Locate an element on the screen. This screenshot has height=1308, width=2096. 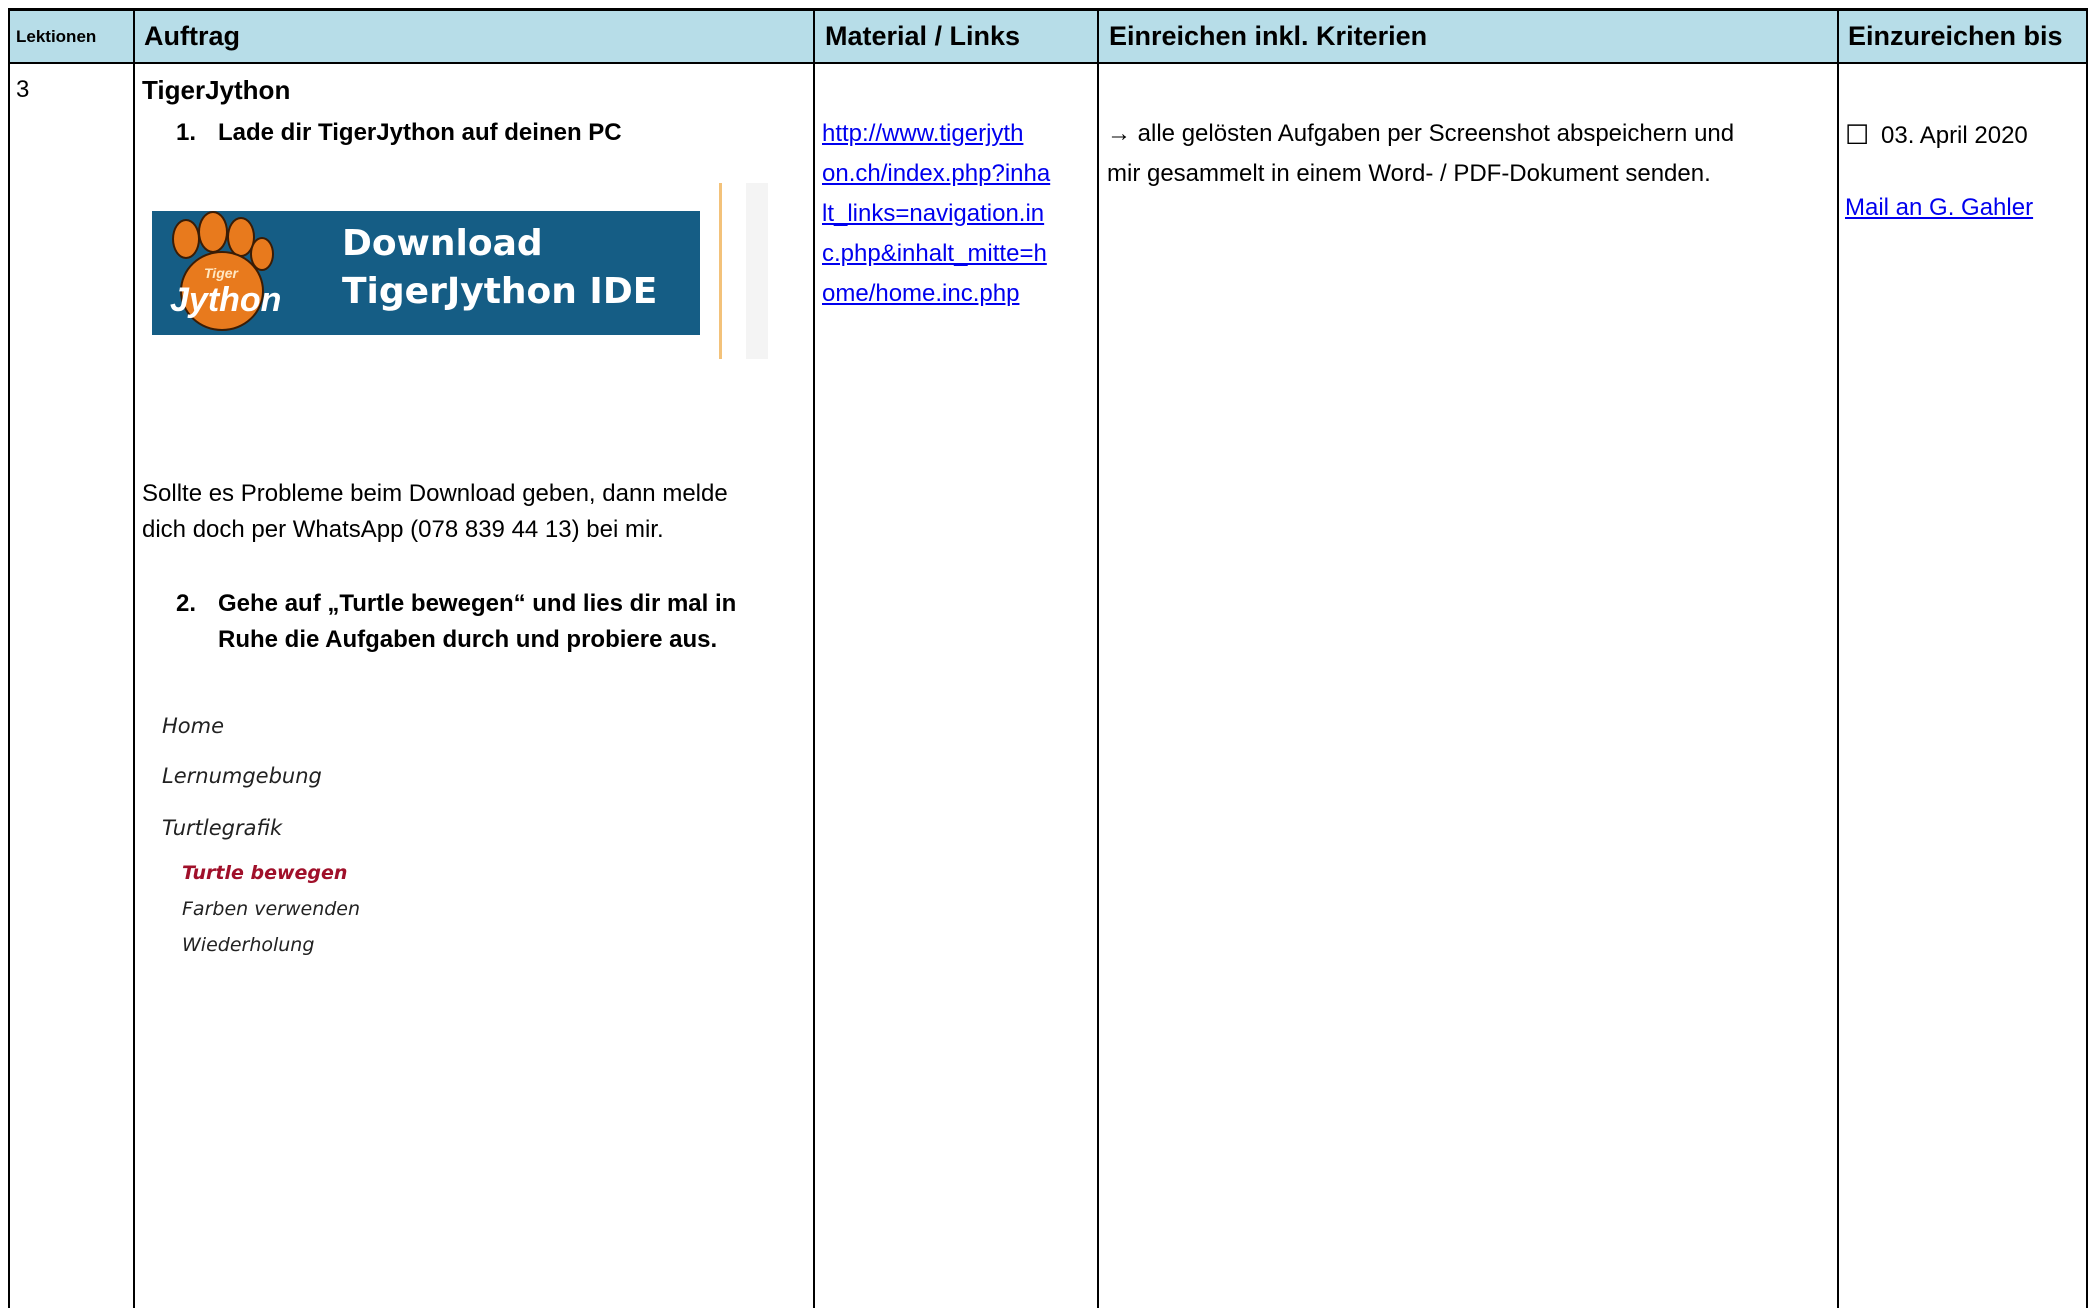
due-date: 03. April 2020 is located at coordinates (1954, 135).